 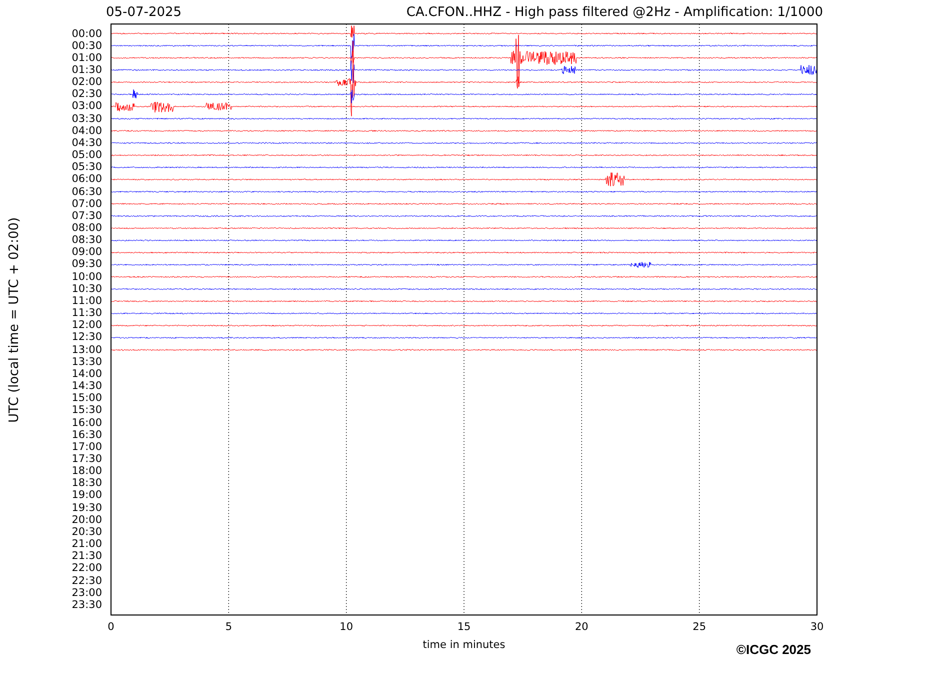 What do you see at coordinates (87, 362) in the screenshot?
I see `y-tick-label: 13:30` at bounding box center [87, 362].